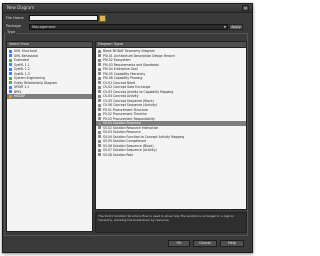 Image resolution: width=320 pixels, height=256 pixels. Describe the element at coordinates (21, 7) in the screenshot. I see `dialog-title: New Diagram` at that location.